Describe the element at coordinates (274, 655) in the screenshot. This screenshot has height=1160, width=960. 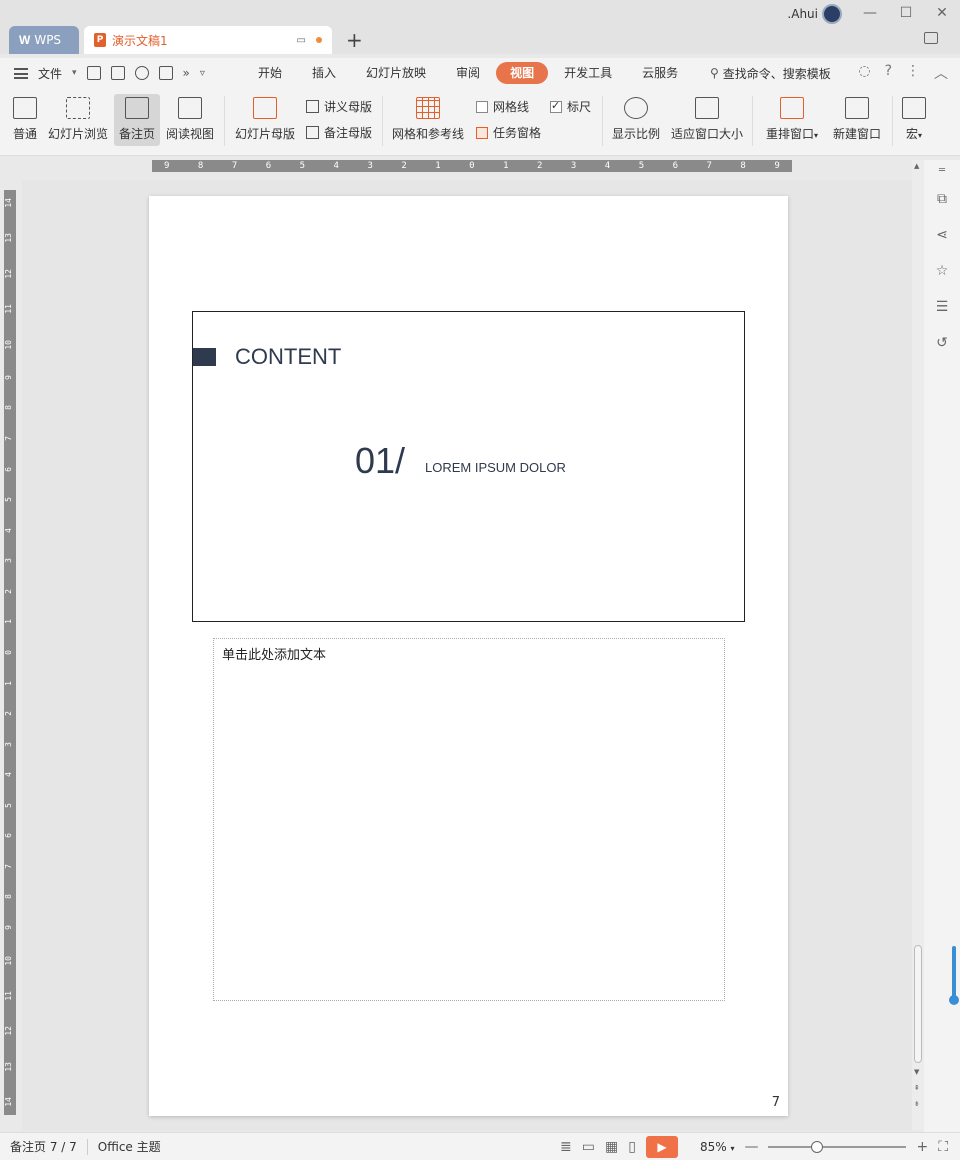
I see `notes-placeholder: 单击此处添加文本` at that location.